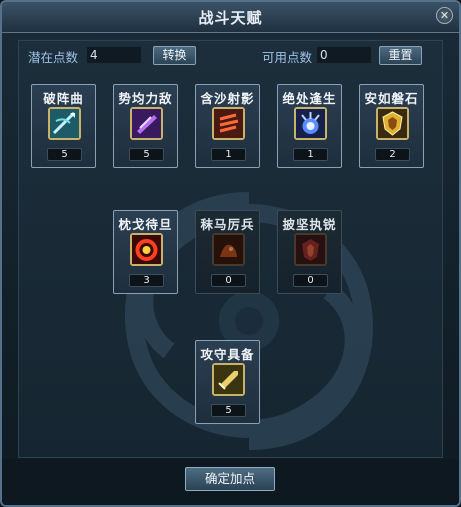  I want to click on fire-beast-icon, so click(228, 249).